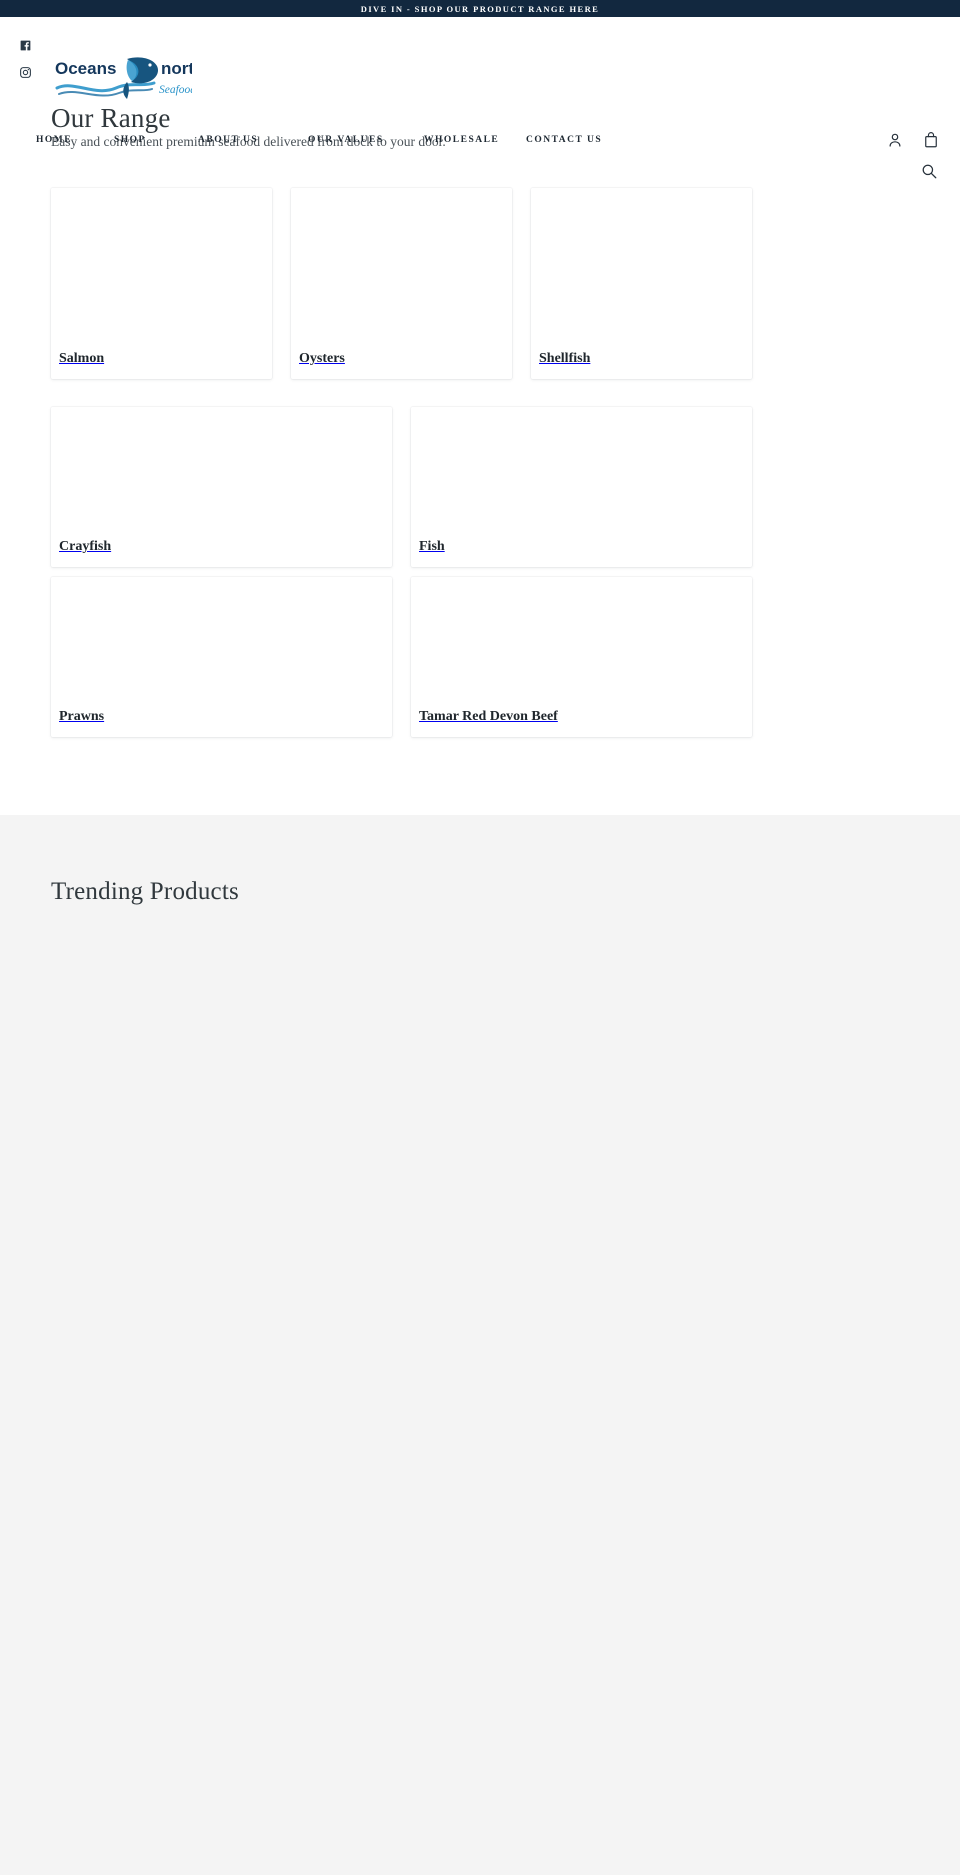  I want to click on social-links, so click(25, 59).